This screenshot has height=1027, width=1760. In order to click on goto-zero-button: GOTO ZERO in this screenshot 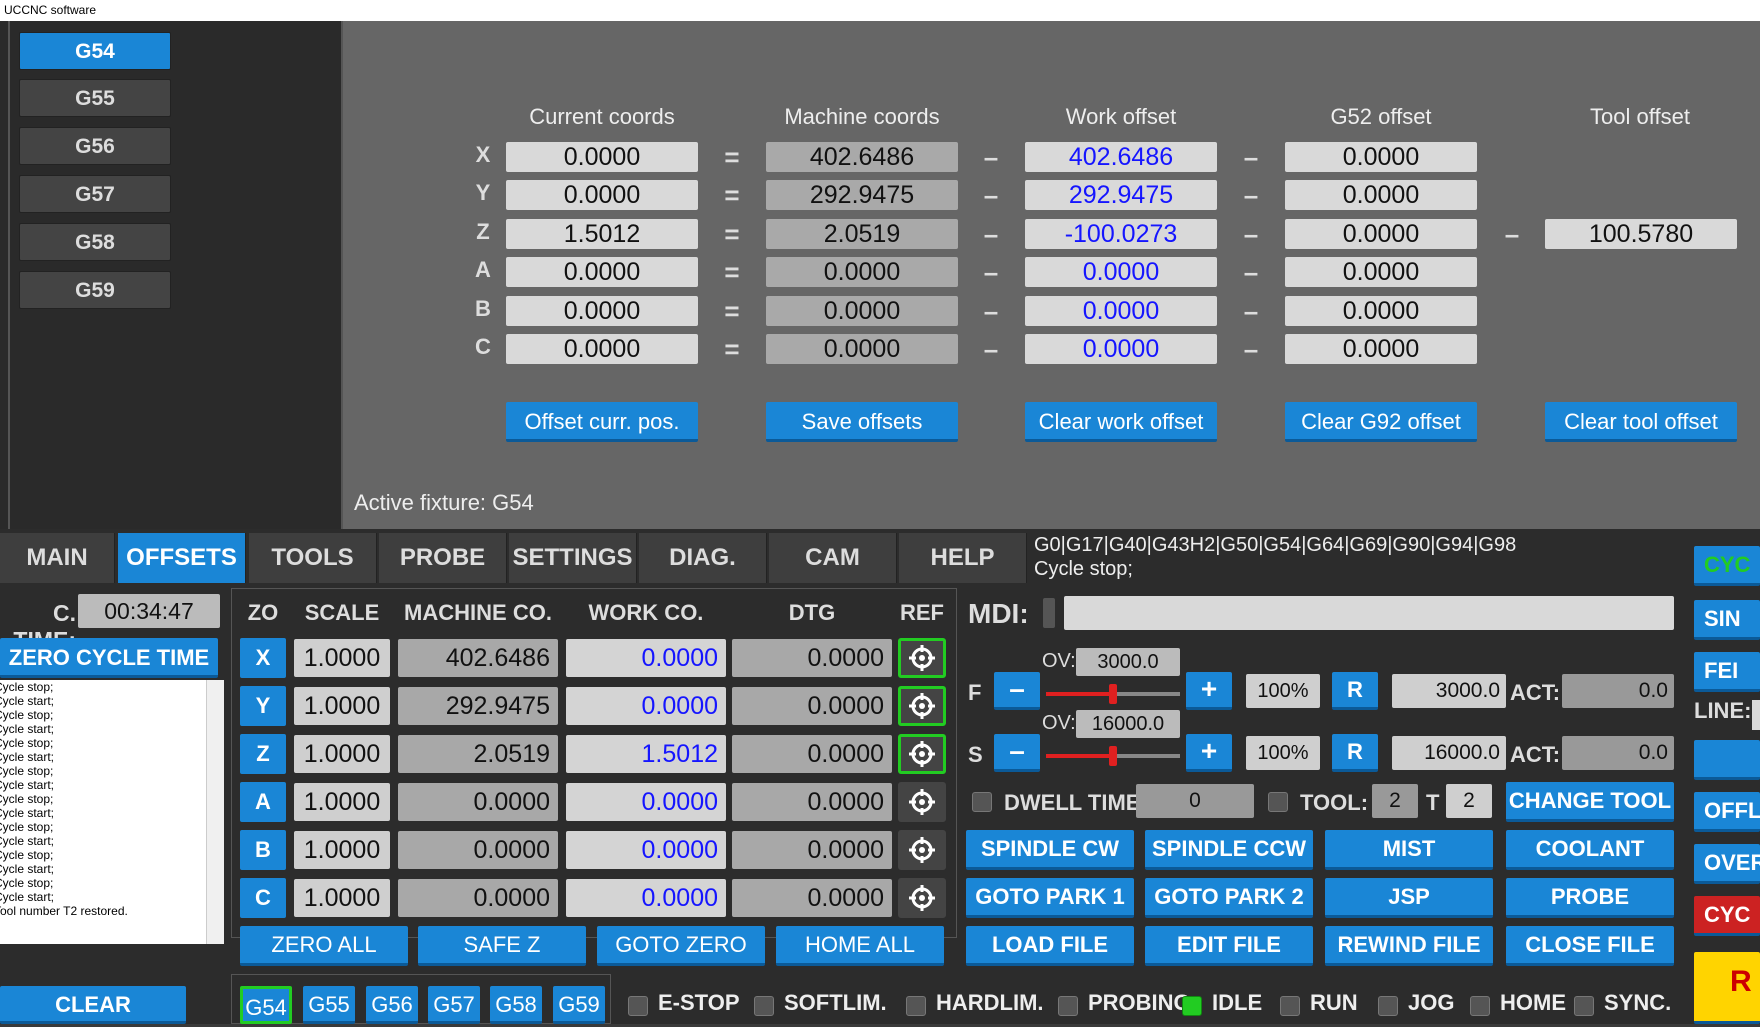, I will do `click(681, 946)`.